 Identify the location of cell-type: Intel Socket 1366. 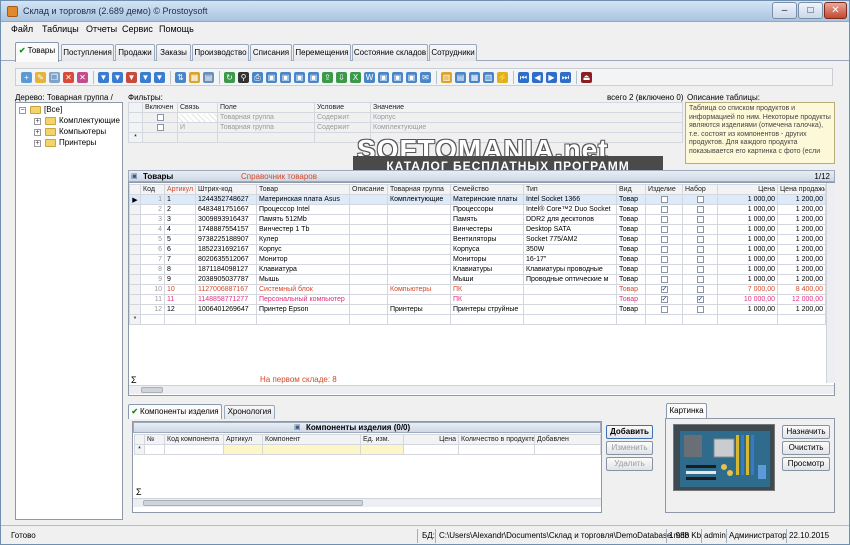
(570, 199).